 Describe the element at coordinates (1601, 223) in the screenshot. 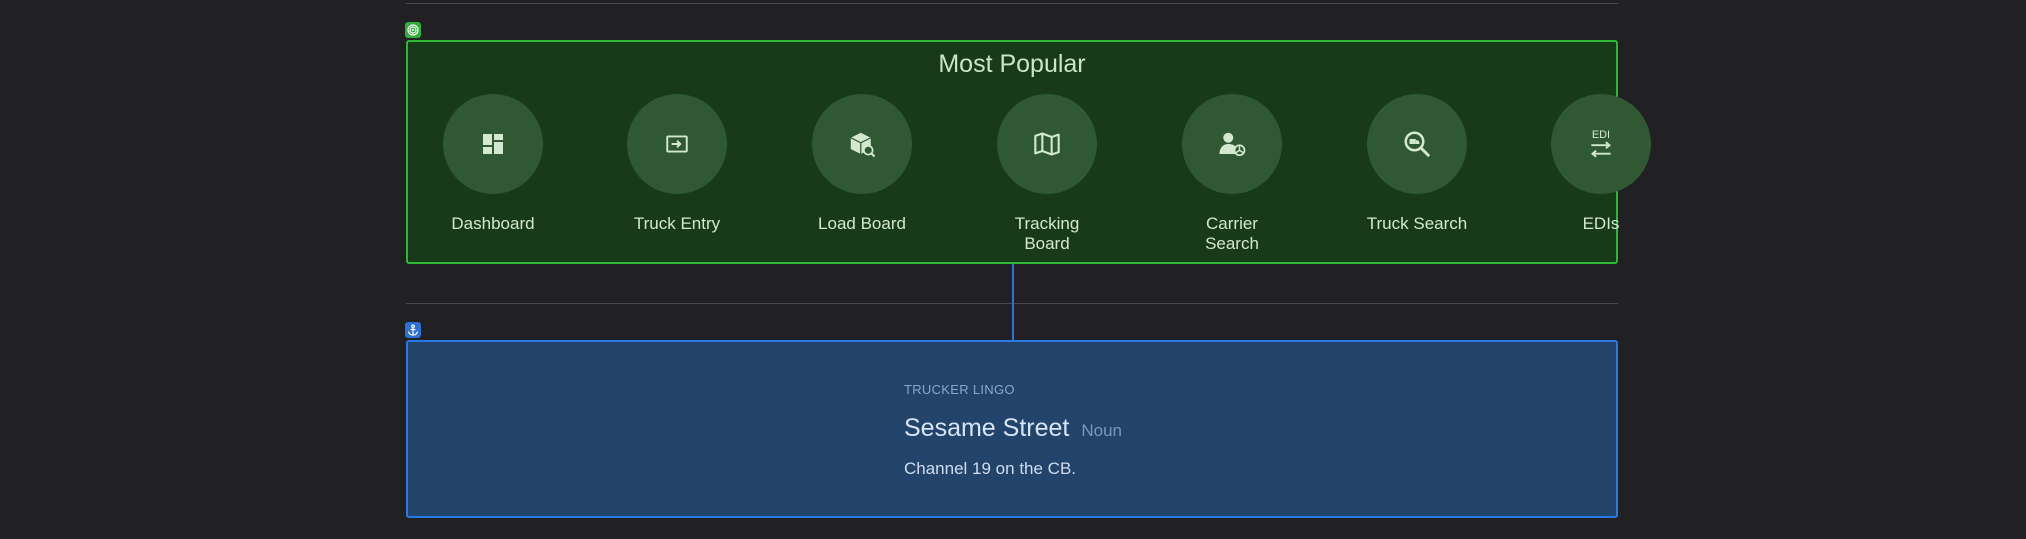

I see `tile-label: EDIs` at that location.